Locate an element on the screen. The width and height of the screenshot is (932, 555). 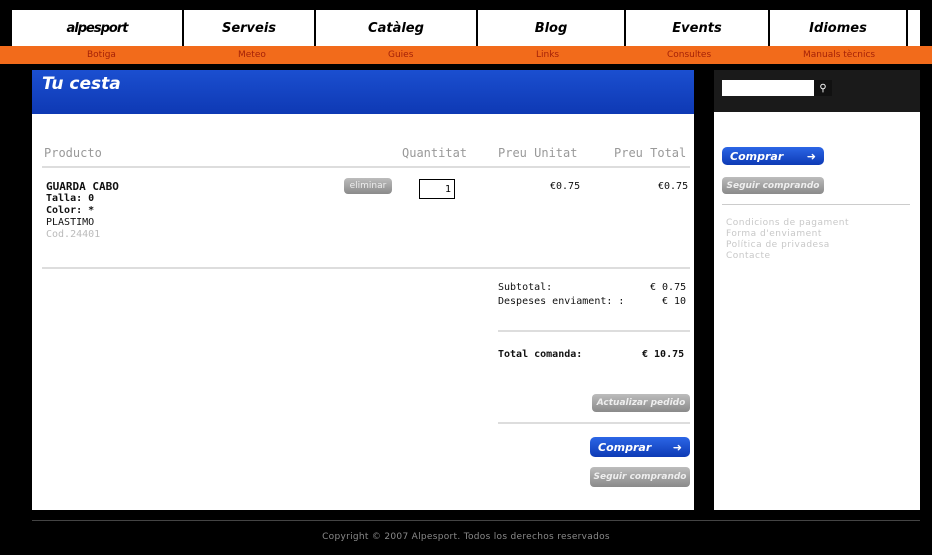
product-name: GUARDA CABO is located at coordinates (82, 186).